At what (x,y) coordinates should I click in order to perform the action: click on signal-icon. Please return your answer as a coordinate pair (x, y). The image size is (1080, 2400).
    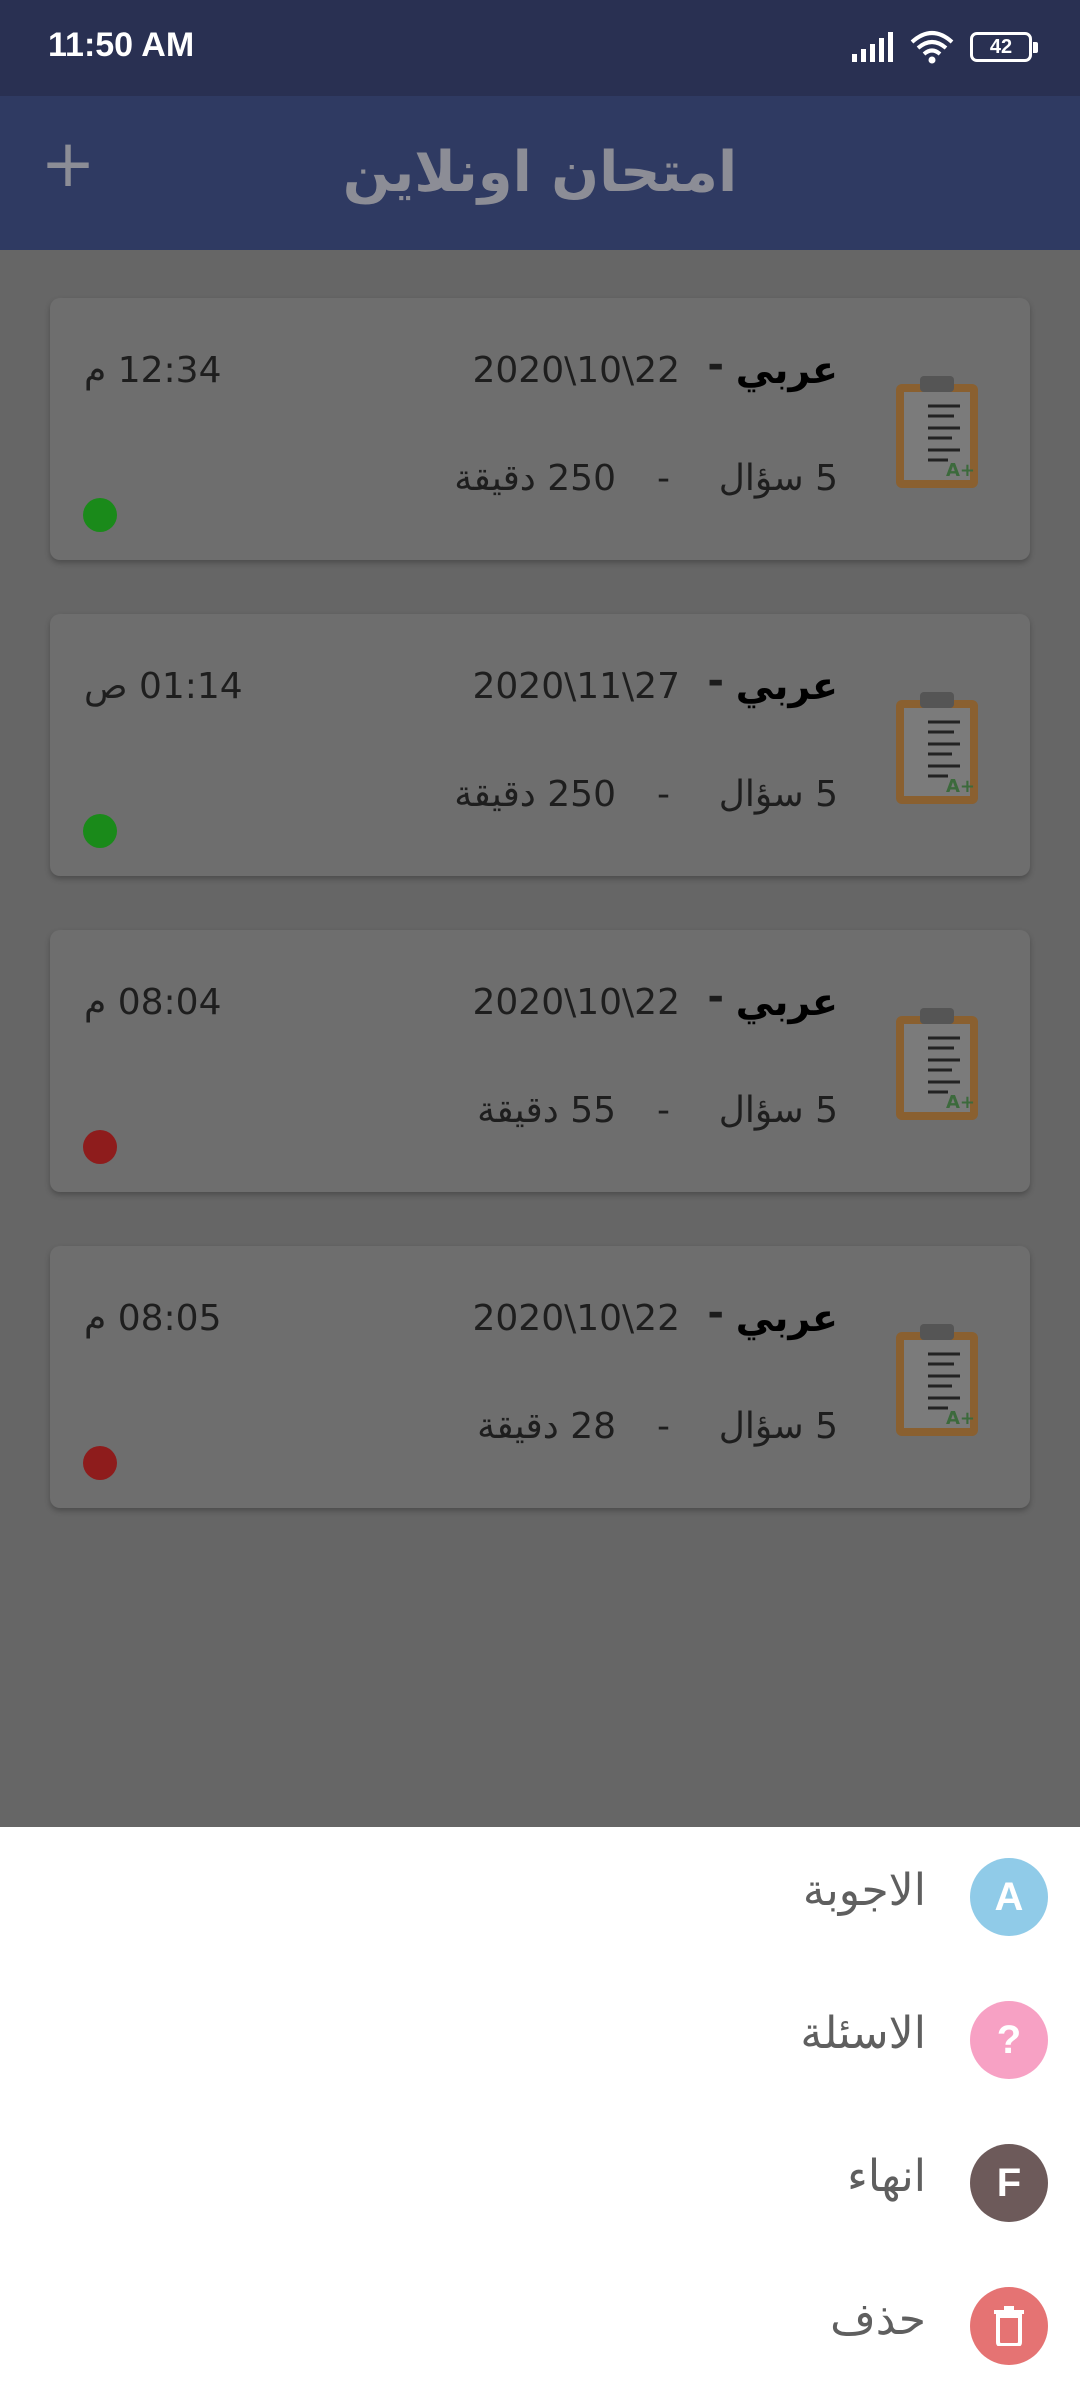
    Looking at the image, I should click on (872, 47).